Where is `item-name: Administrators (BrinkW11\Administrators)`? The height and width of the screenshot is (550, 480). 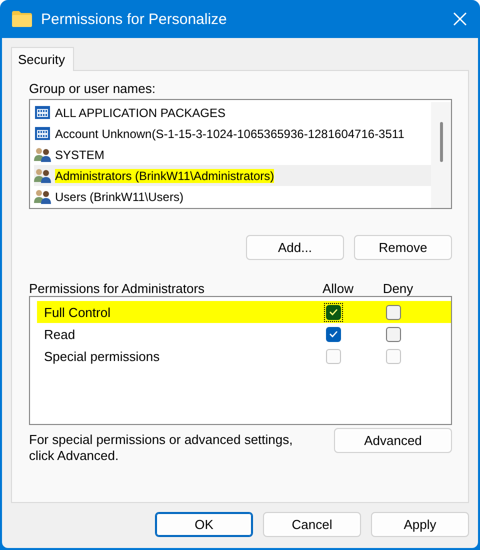
item-name: Administrators (BrinkW11\Administrators) is located at coordinates (164, 175).